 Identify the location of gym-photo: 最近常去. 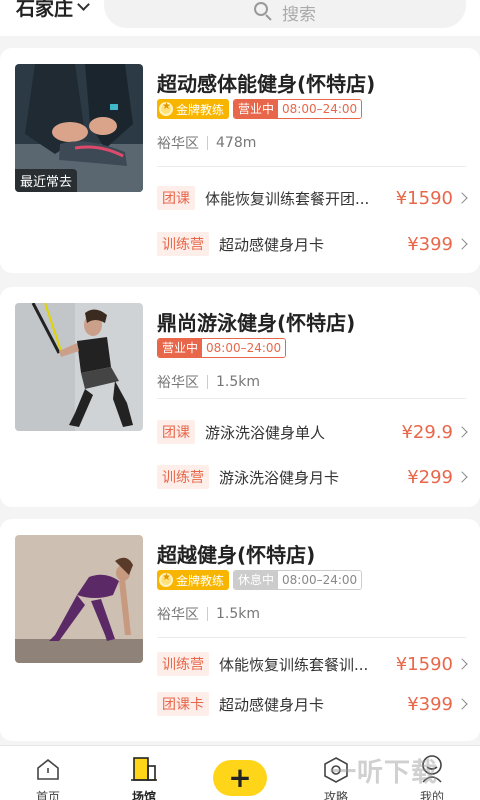
(79, 128).